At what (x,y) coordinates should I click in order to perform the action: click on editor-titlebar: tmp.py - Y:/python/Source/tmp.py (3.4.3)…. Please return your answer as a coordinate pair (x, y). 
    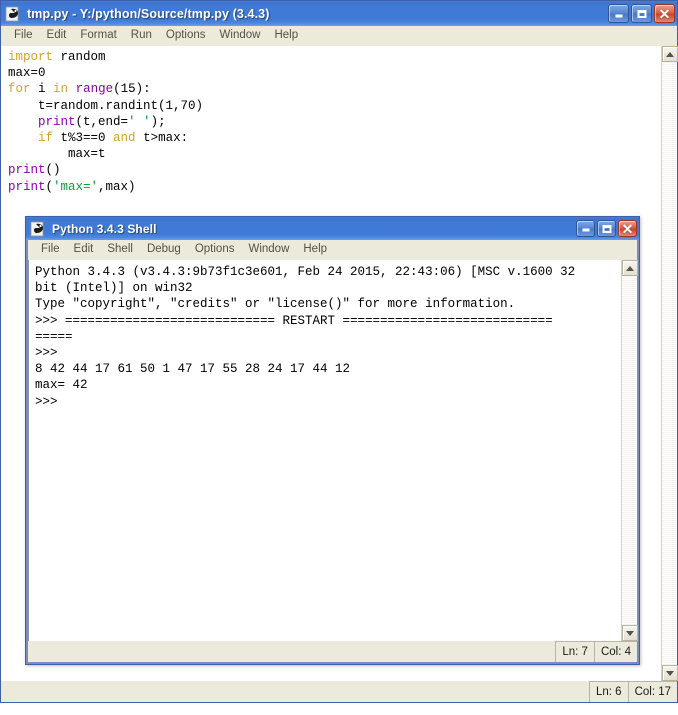
    Looking at the image, I should click on (339, 13).